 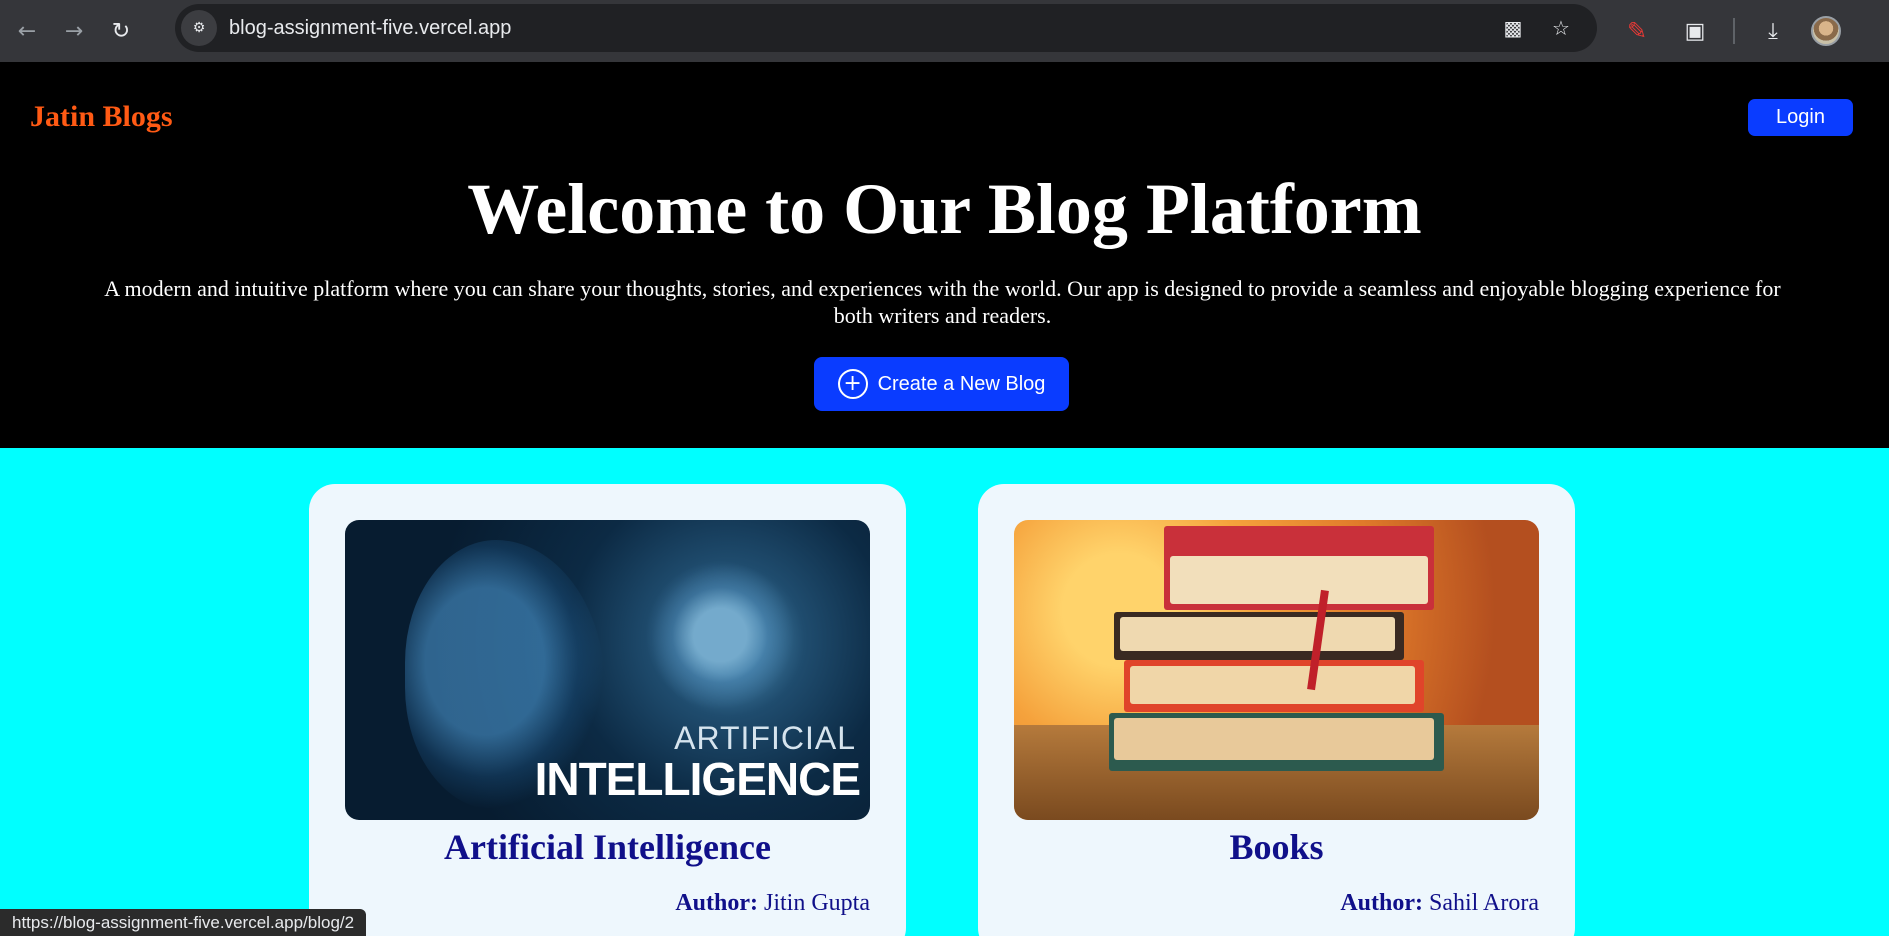 I want to click on url-text: blog-assignment-five.vercel.app, so click(x=370, y=28).